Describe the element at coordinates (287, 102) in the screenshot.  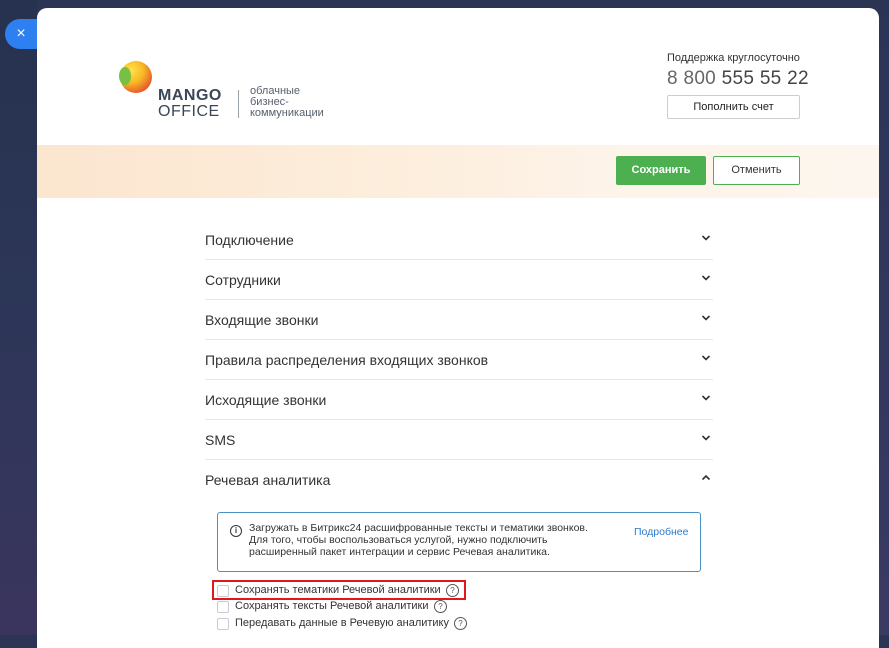
I see `brand-tagline: облачные бизнес- коммуникации` at that location.